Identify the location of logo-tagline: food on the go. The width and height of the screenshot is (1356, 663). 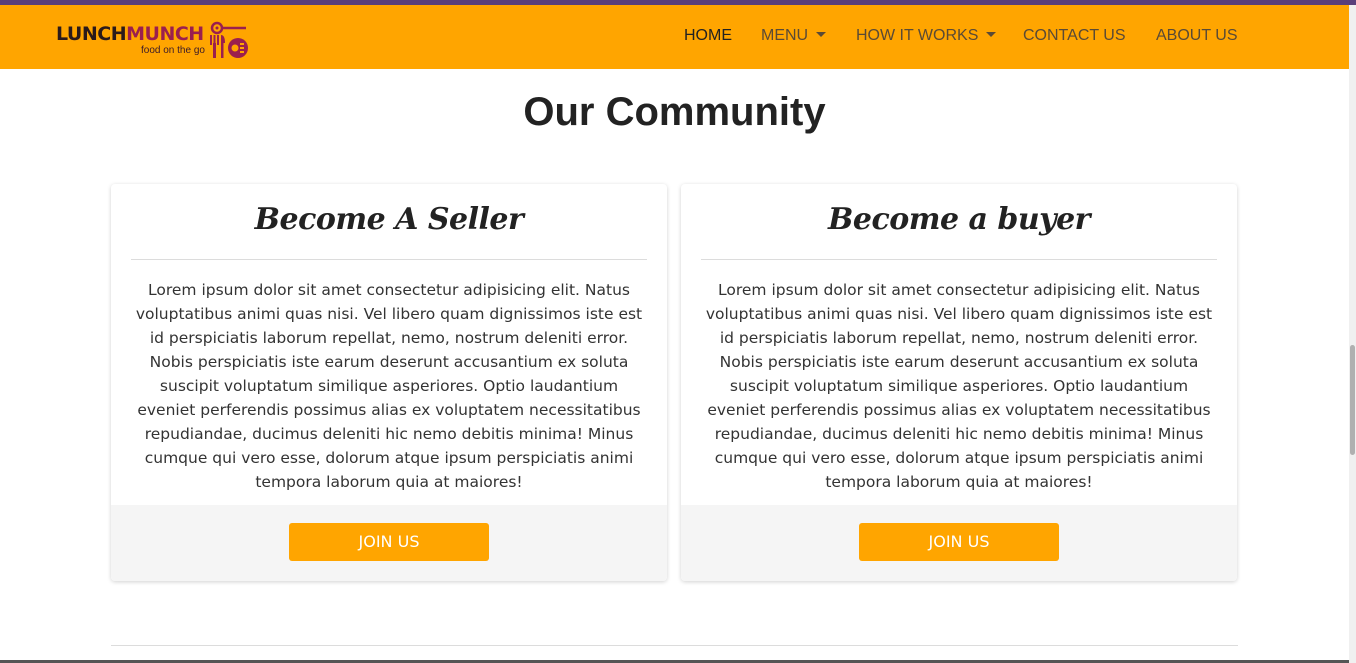
(173, 50).